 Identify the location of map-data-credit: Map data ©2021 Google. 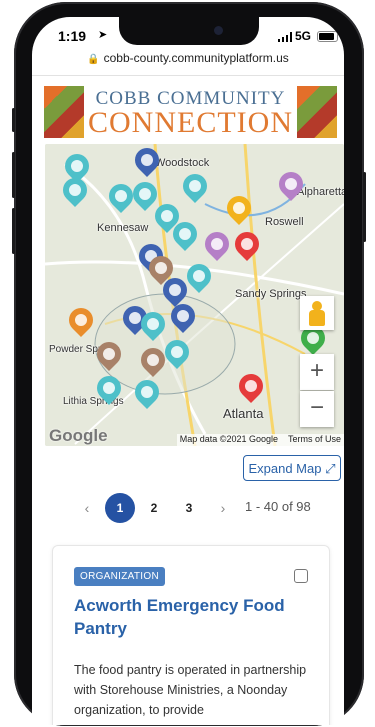
(228, 439).